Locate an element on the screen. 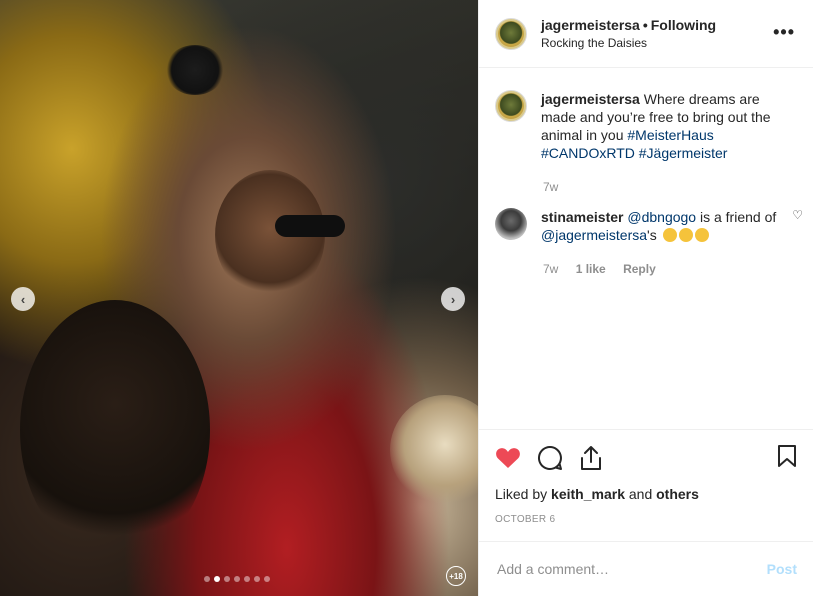  comment-username: stinameister is located at coordinates (582, 217).